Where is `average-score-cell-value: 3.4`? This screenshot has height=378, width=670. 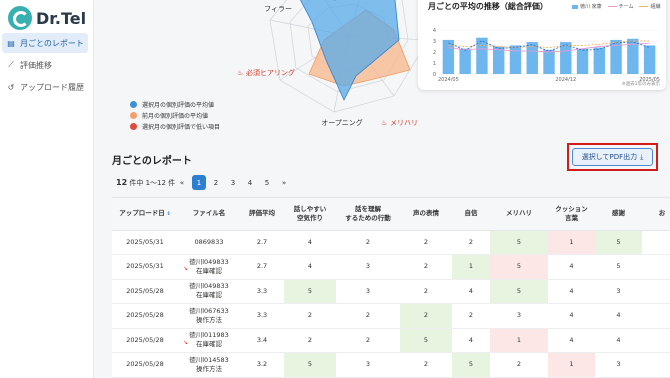
average-score-cell-value: 3.4 is located at coordinates (262, 339).